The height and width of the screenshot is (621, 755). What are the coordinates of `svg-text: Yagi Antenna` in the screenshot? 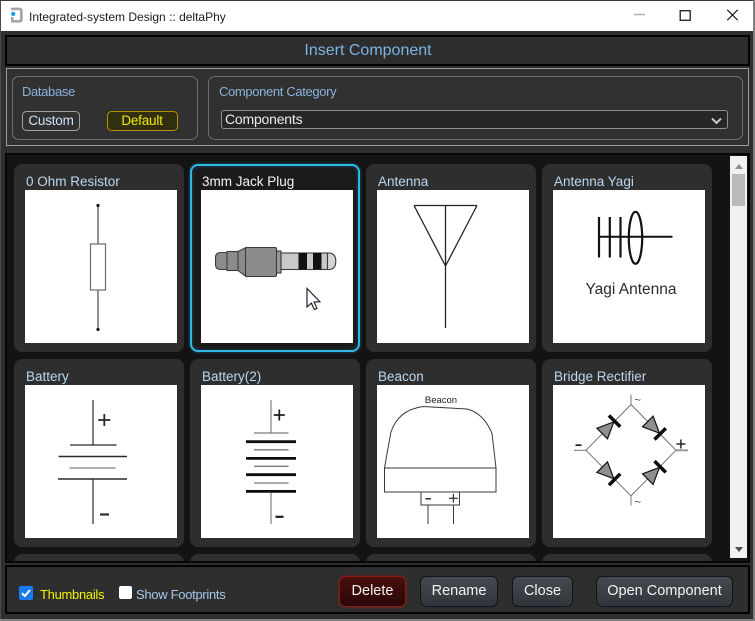 It's located at (630, 289).